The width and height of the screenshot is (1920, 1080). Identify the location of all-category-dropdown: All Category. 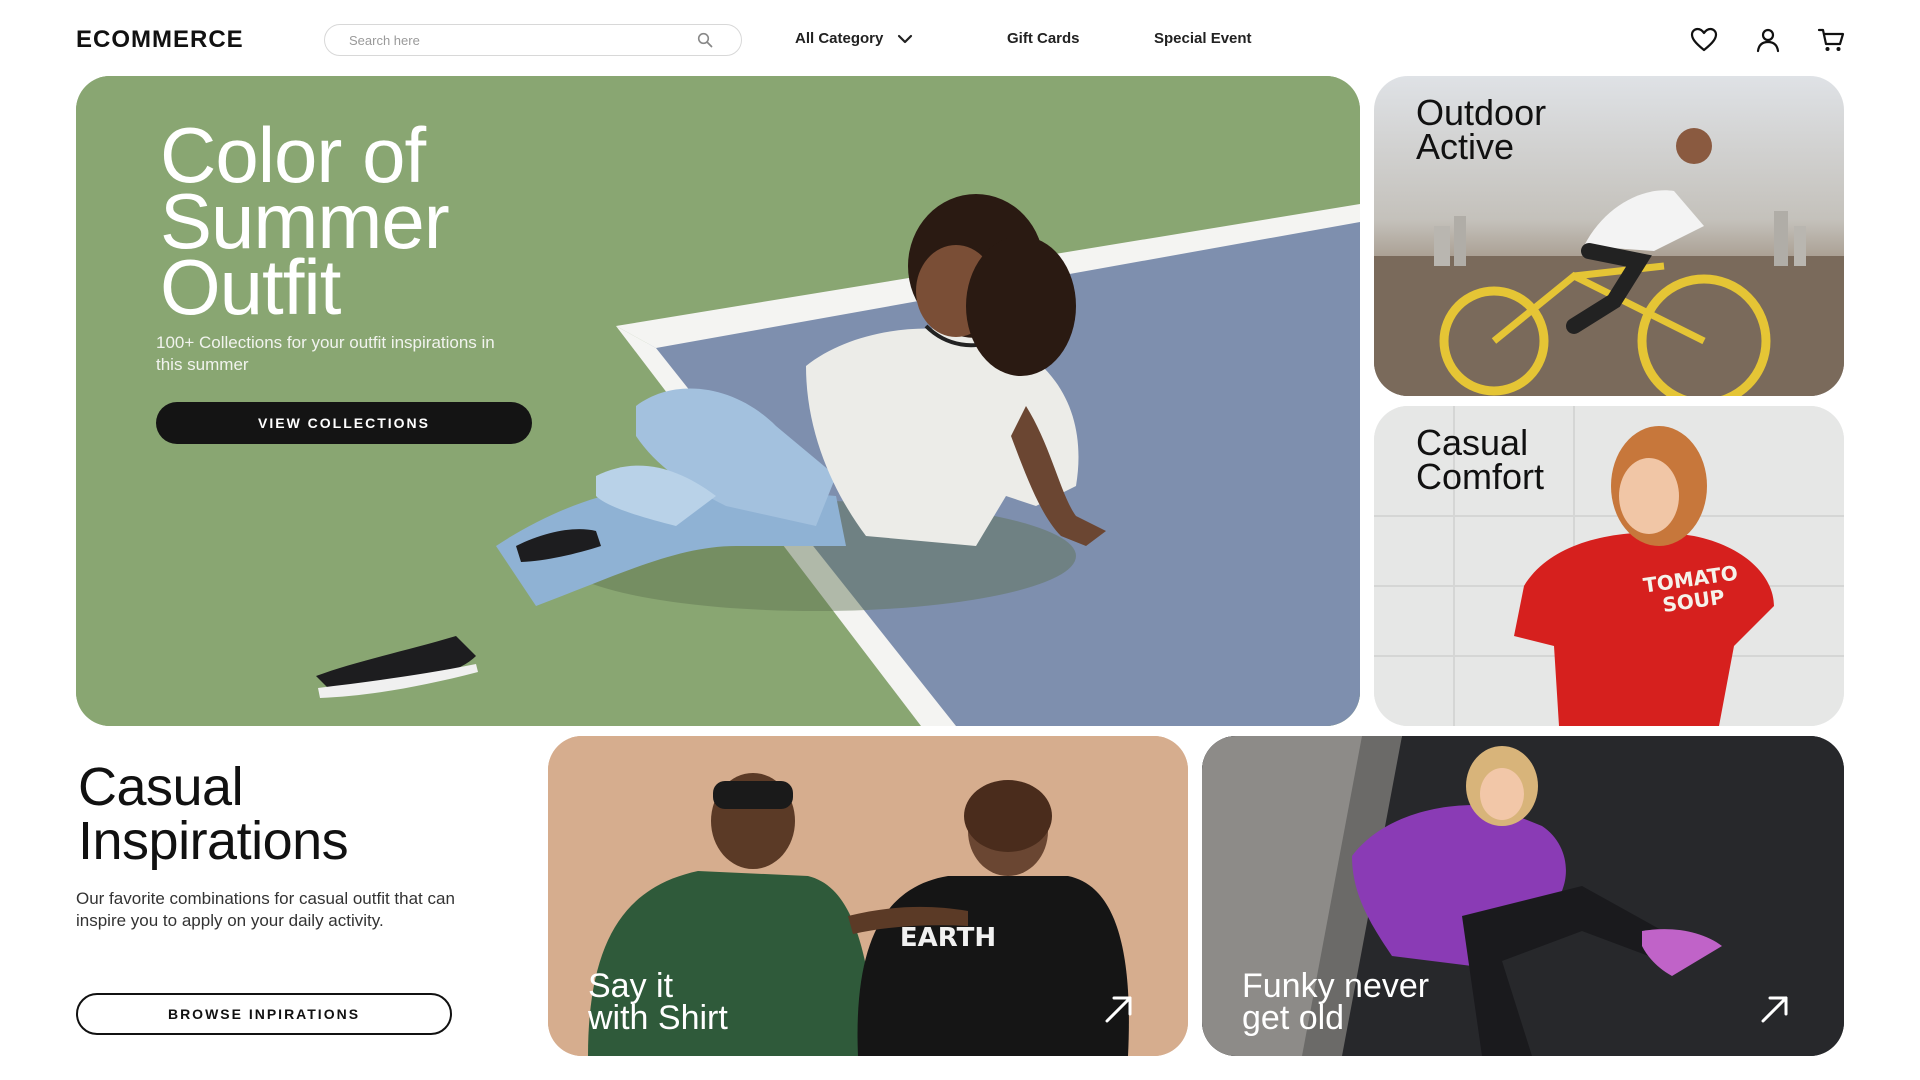
(854, 38).